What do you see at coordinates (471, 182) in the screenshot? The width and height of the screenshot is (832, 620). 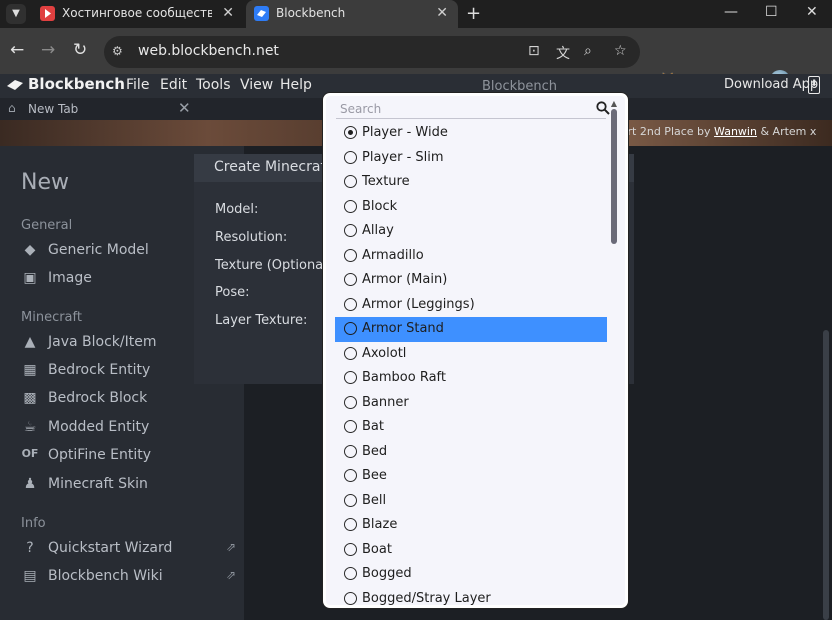 I see `dropdown-option: Texture` at bounding box center [471, 182].